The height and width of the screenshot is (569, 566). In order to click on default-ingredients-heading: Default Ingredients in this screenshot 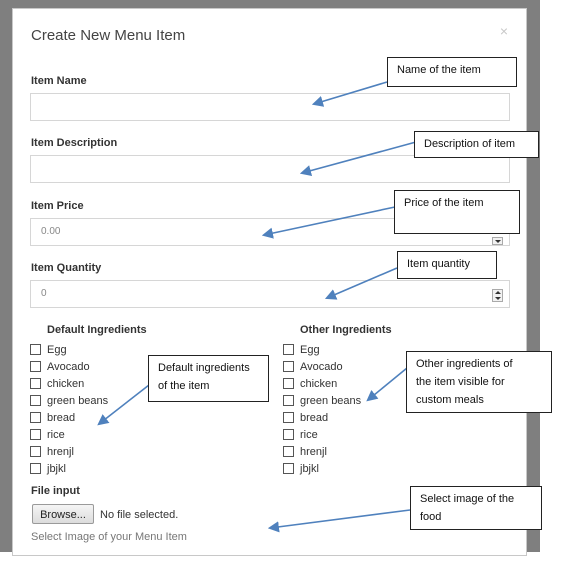, I will do `click(97, 330)`.